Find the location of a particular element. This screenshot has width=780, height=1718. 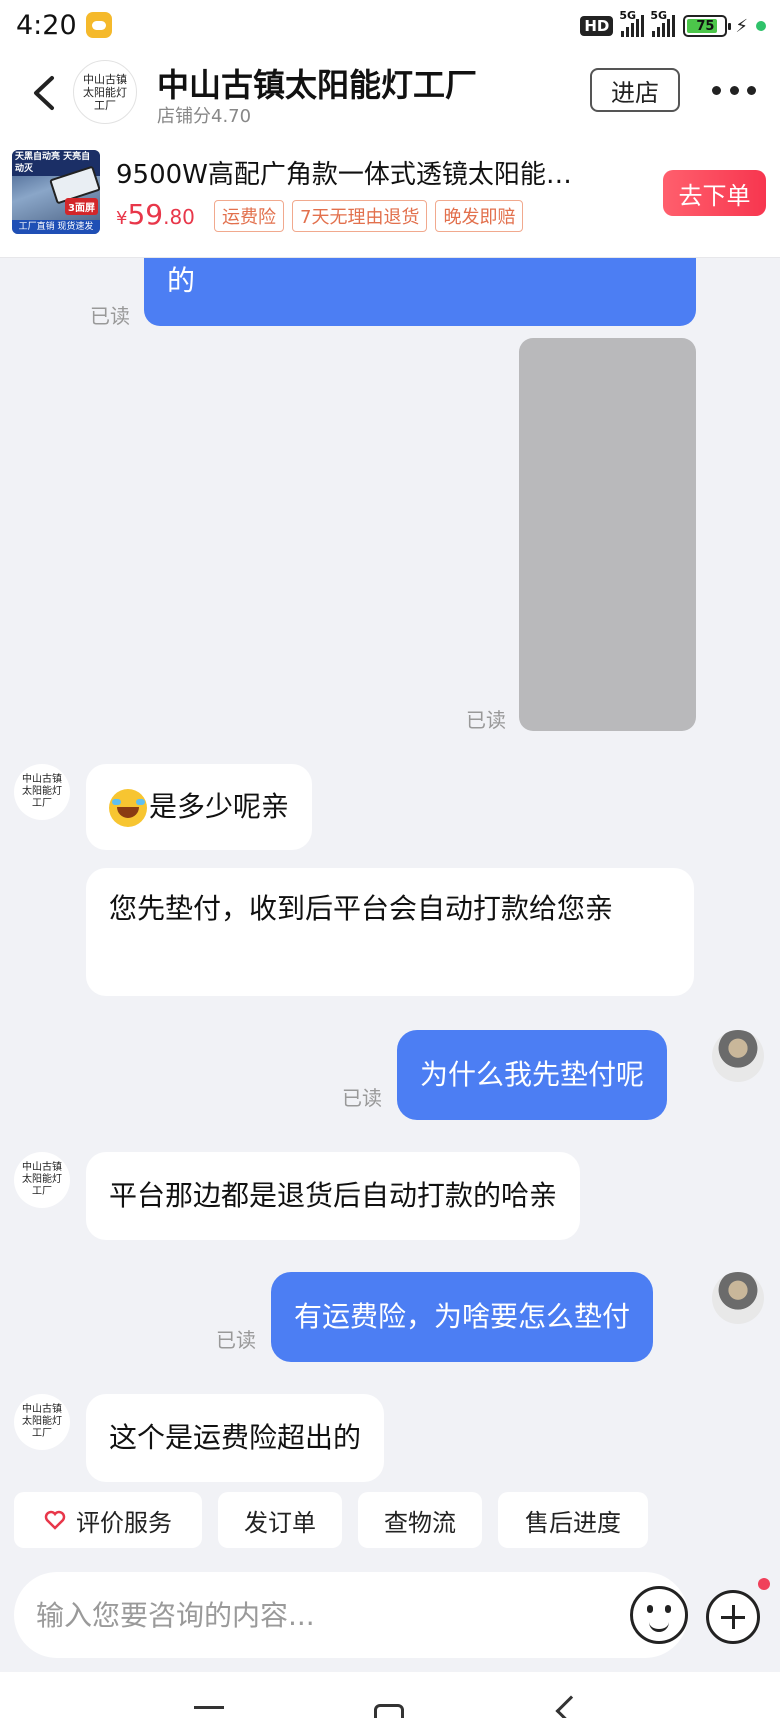

message-input-row is located at coordinates (390, 1613).